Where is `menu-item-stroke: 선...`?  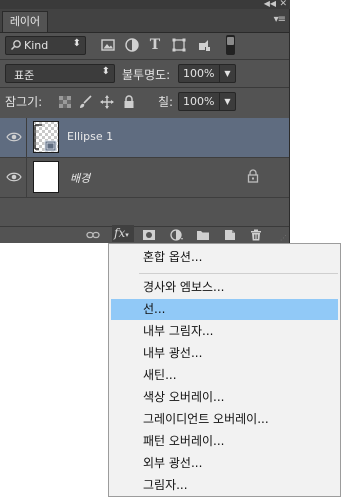
menu-item-stroke: 선... is located at coordinates (224, 309).